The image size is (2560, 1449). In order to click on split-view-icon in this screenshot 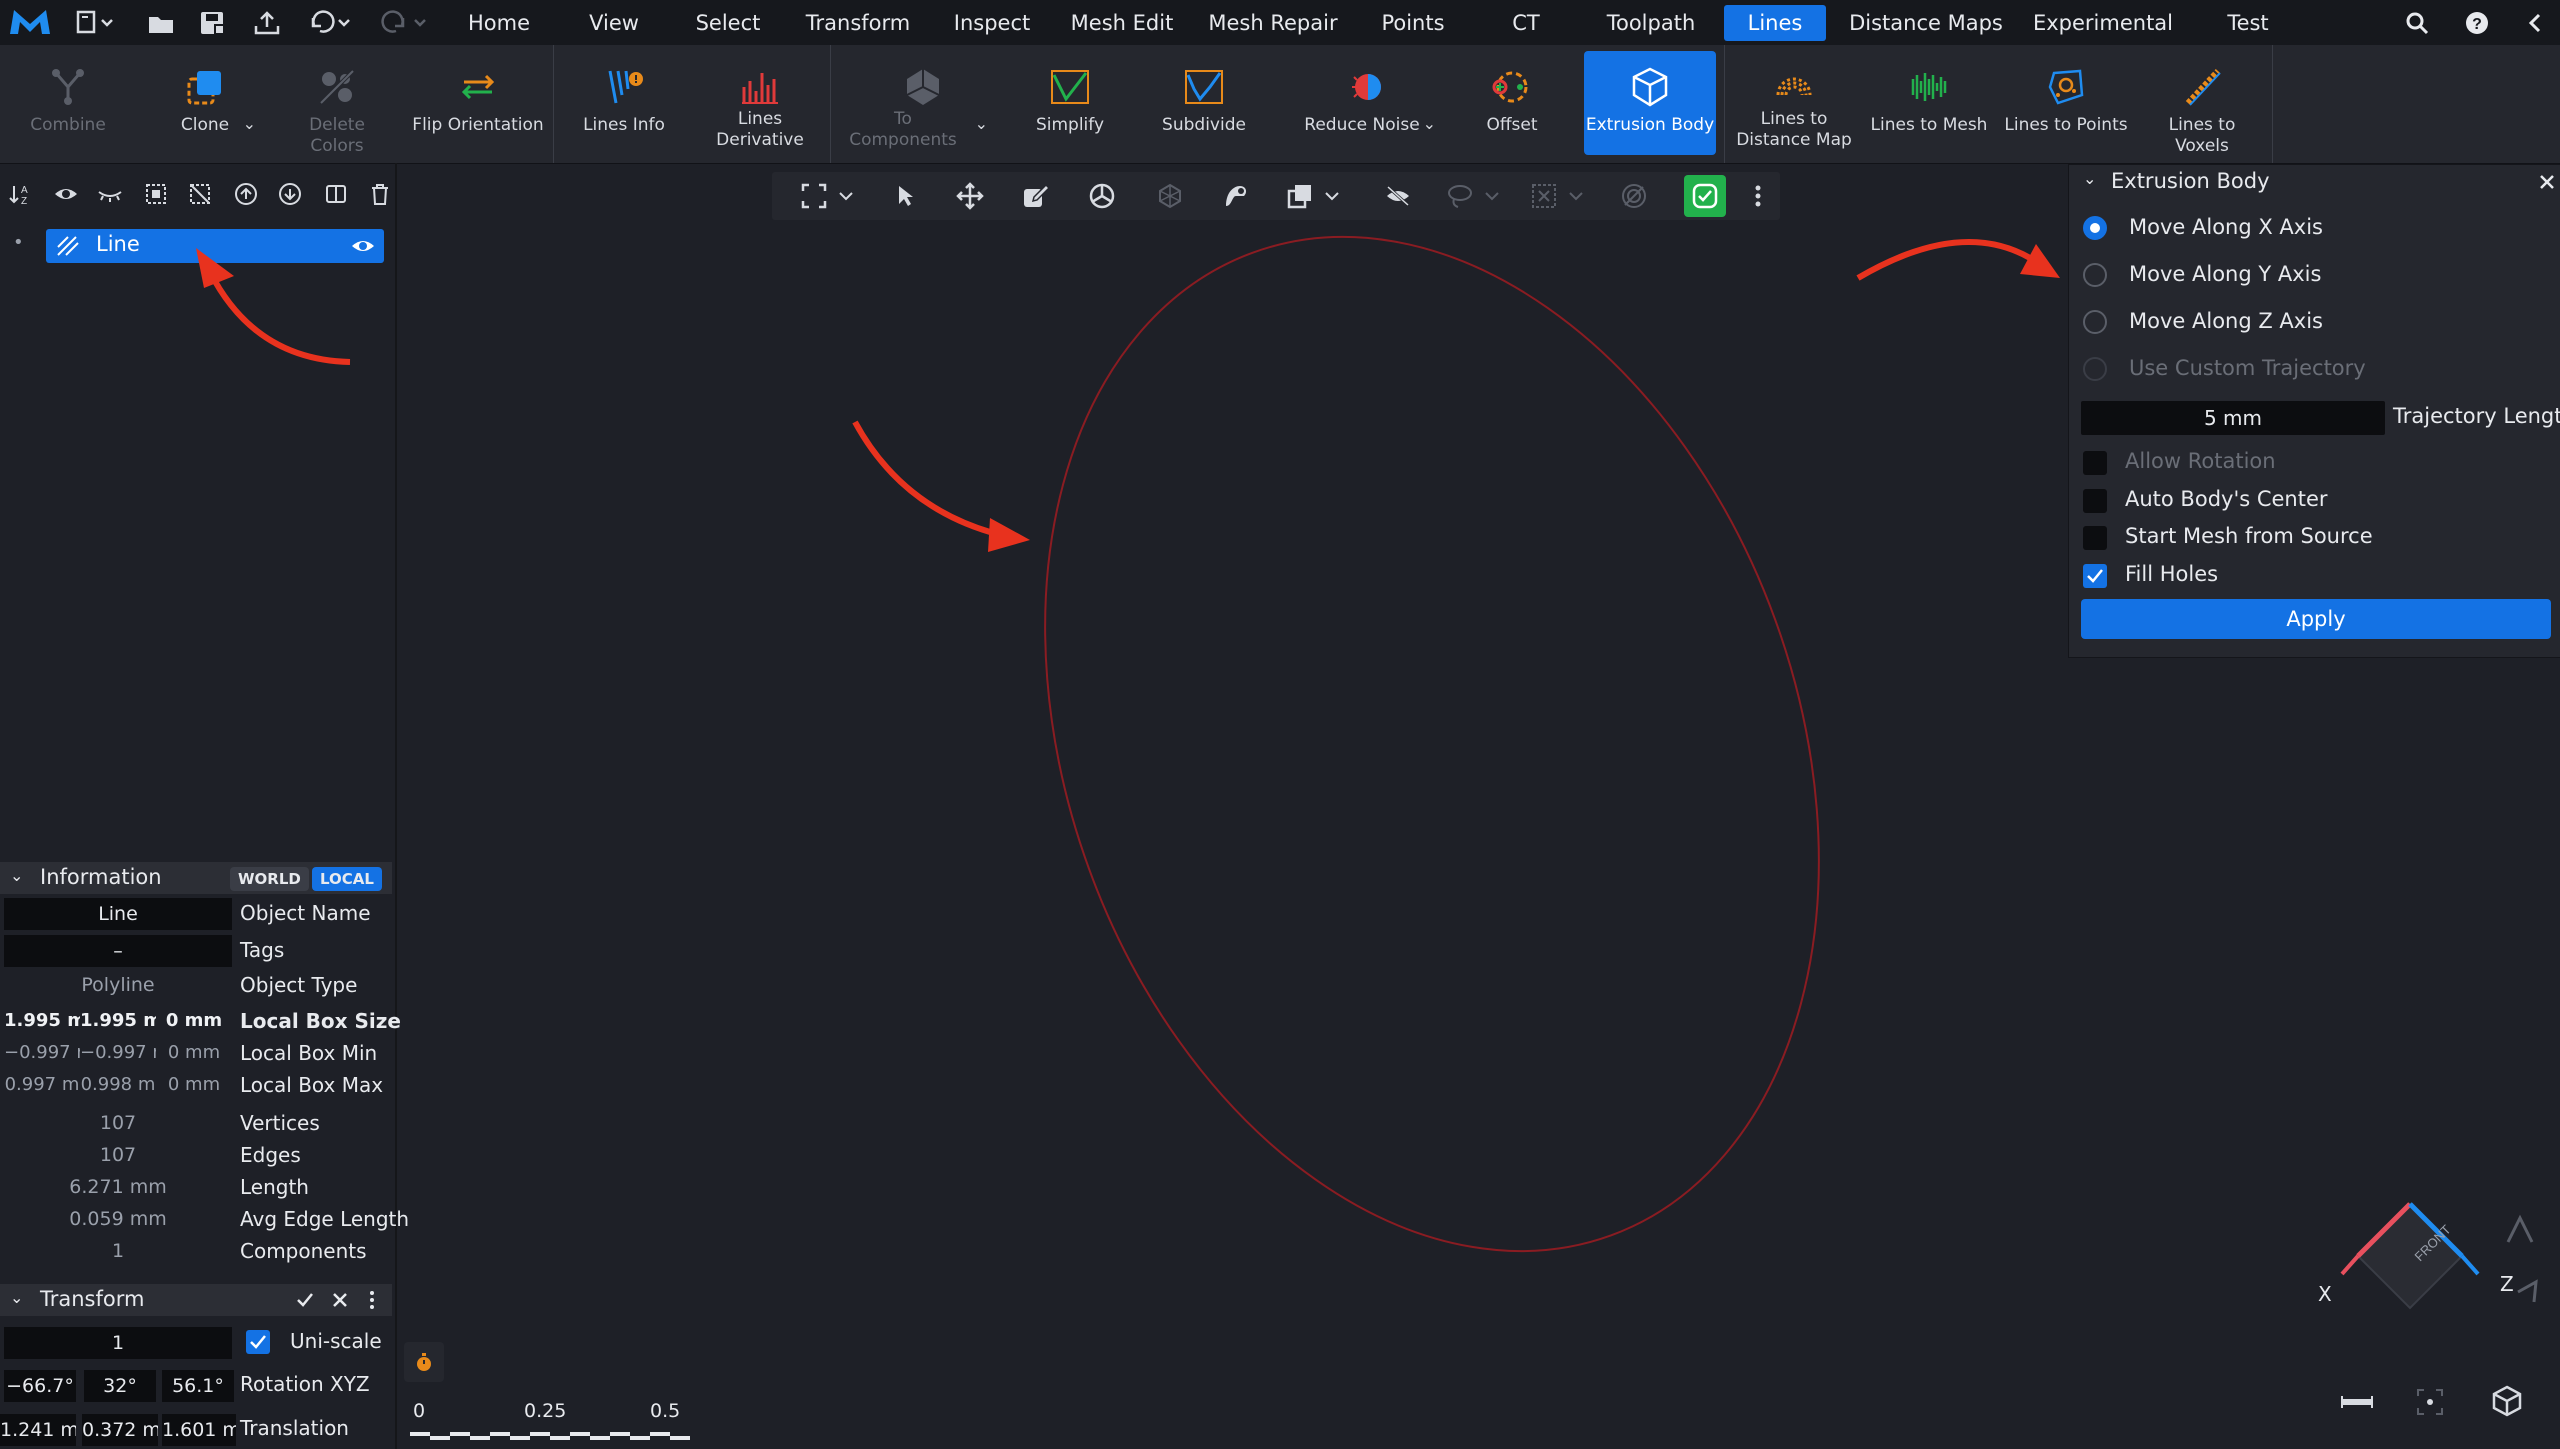, I will do `click(336, 194)`.